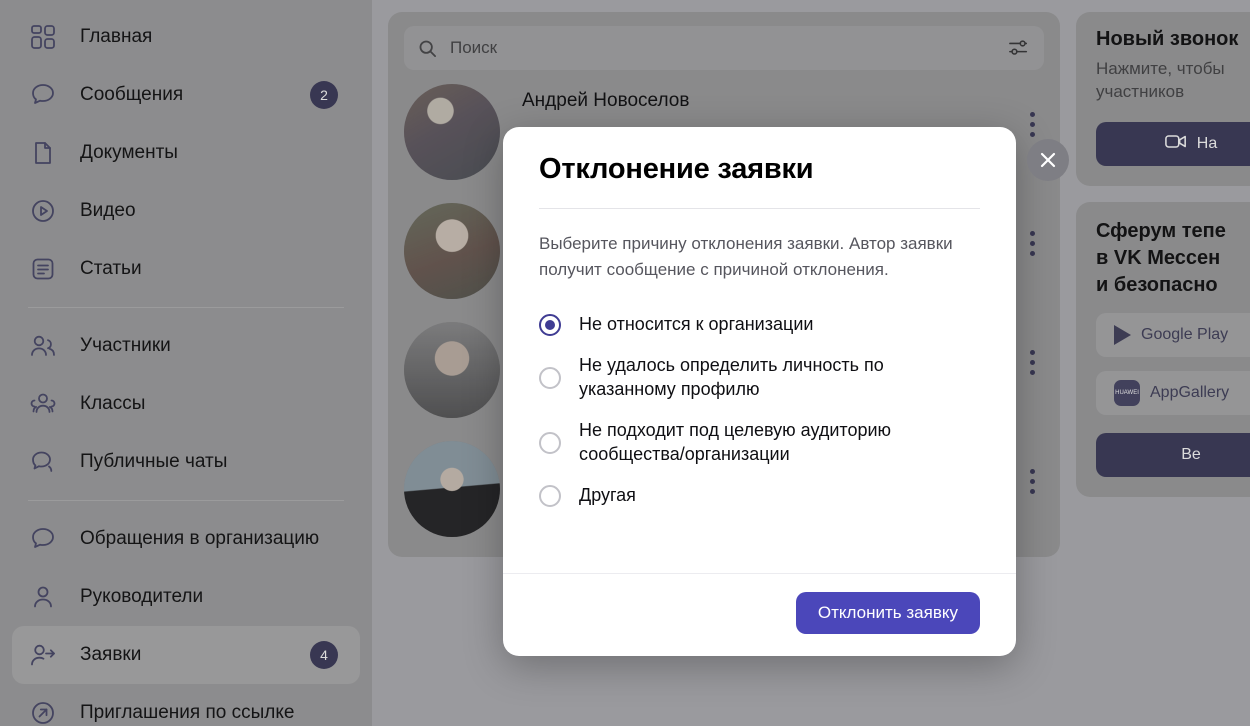 This screenshot has height=726, width=1250. I want to click on new-call-subtitle: Нажмите, чтобы участников, so click(1160, 80).